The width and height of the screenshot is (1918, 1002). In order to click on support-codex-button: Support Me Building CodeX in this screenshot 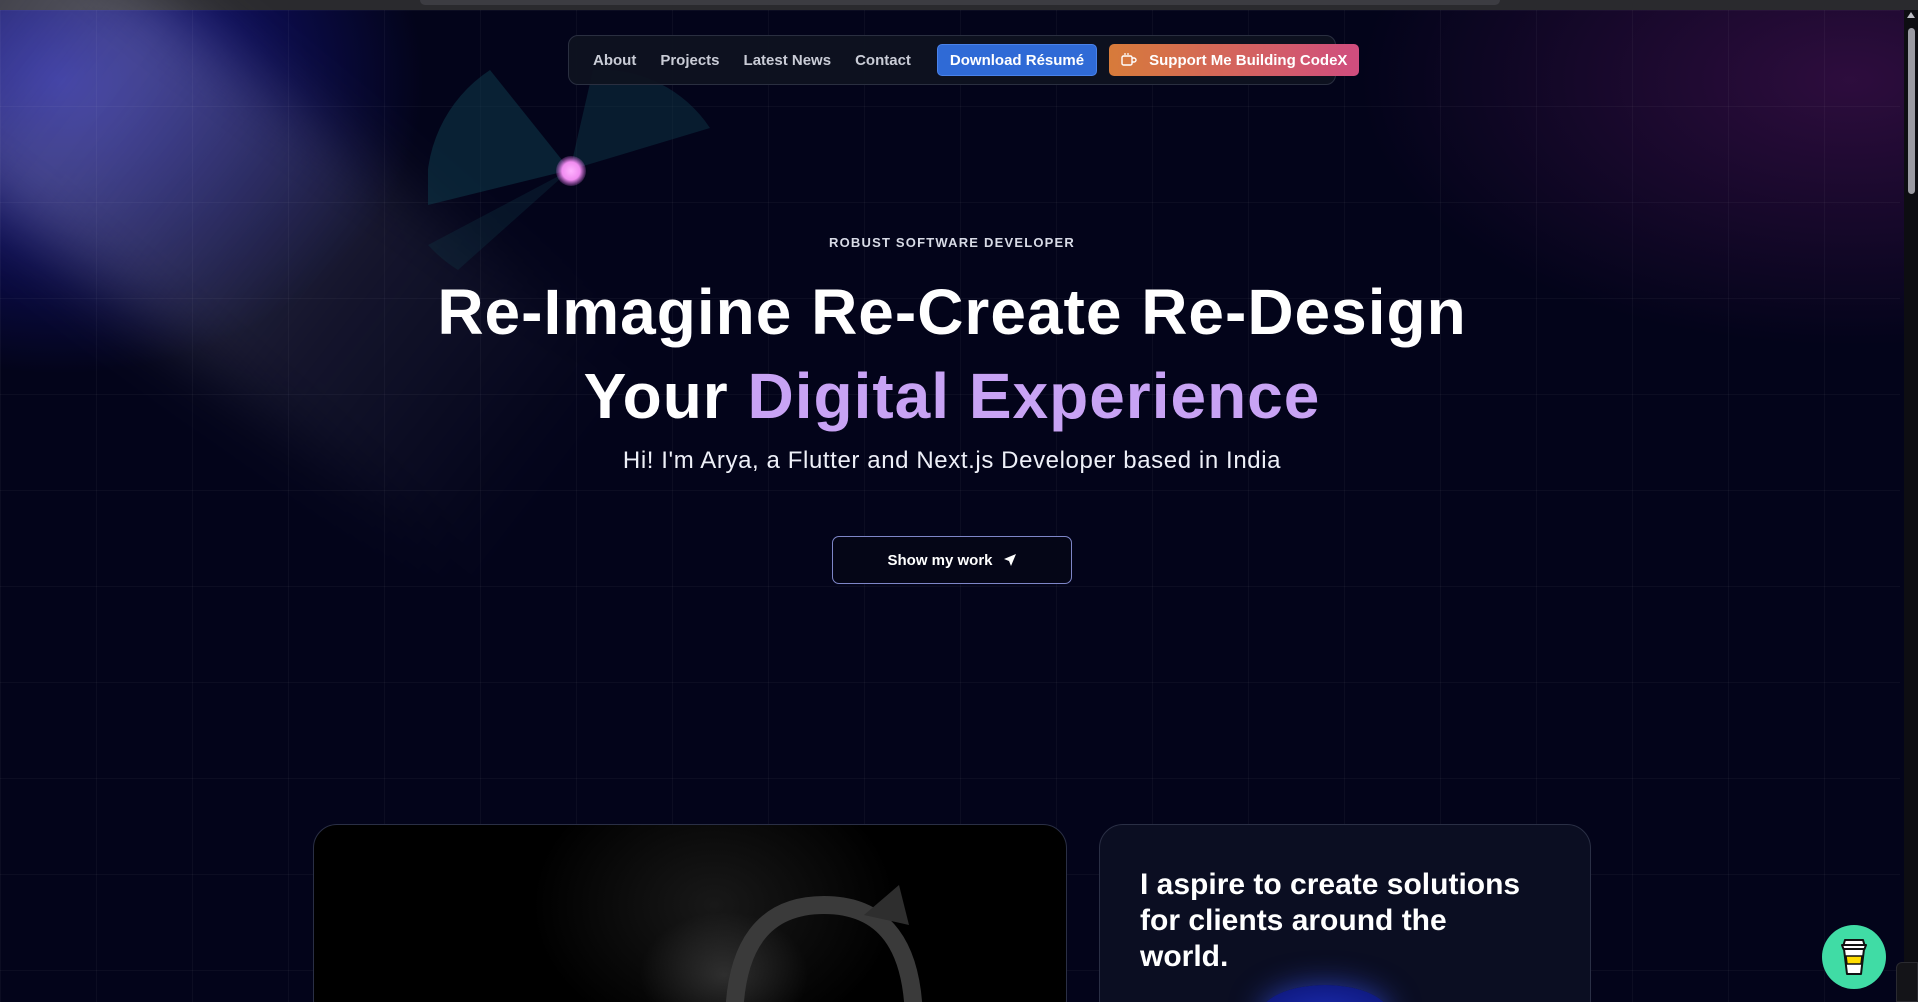, I will do `click(1234, 60)`.